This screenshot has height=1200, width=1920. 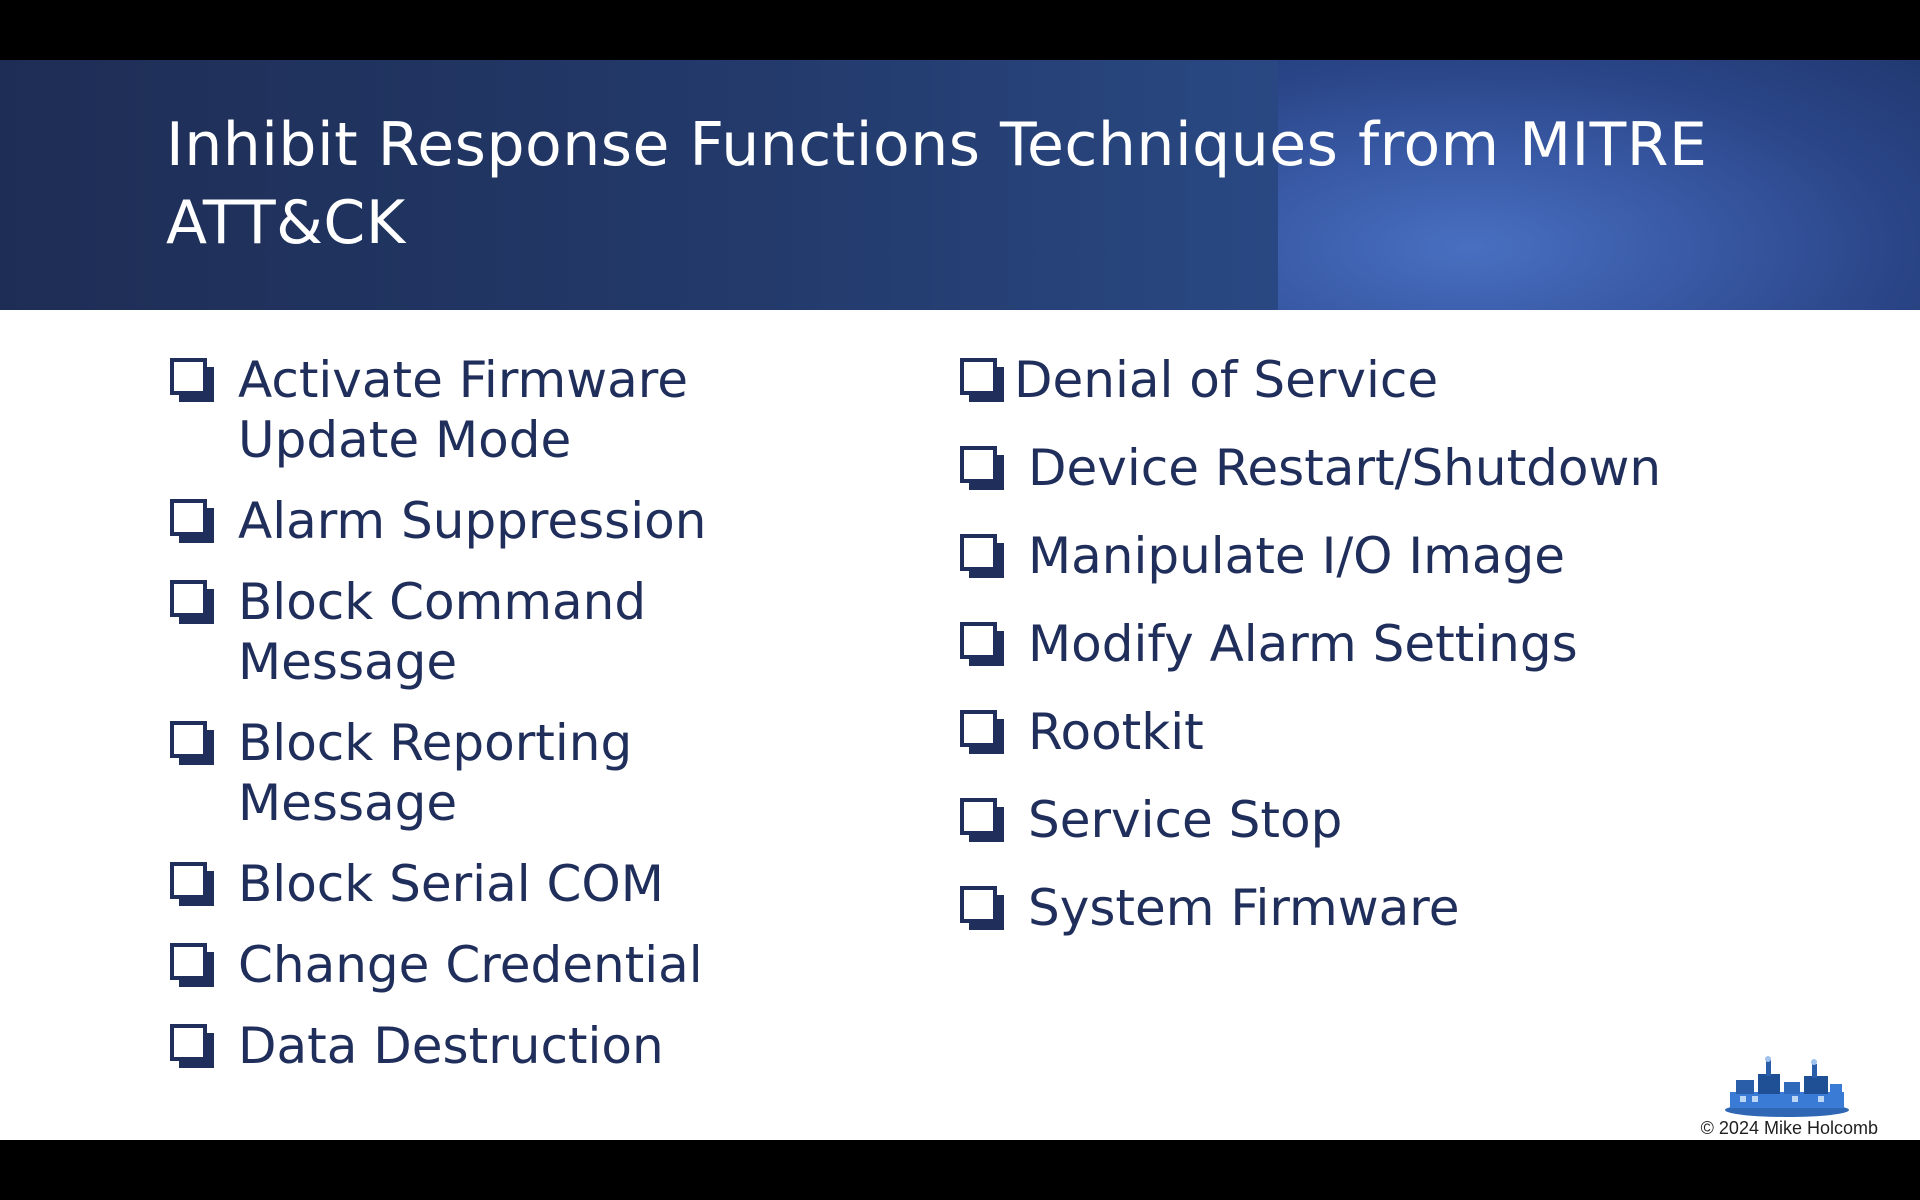 I want to click on list-item: Change Credential, so click(x=470, y=965).